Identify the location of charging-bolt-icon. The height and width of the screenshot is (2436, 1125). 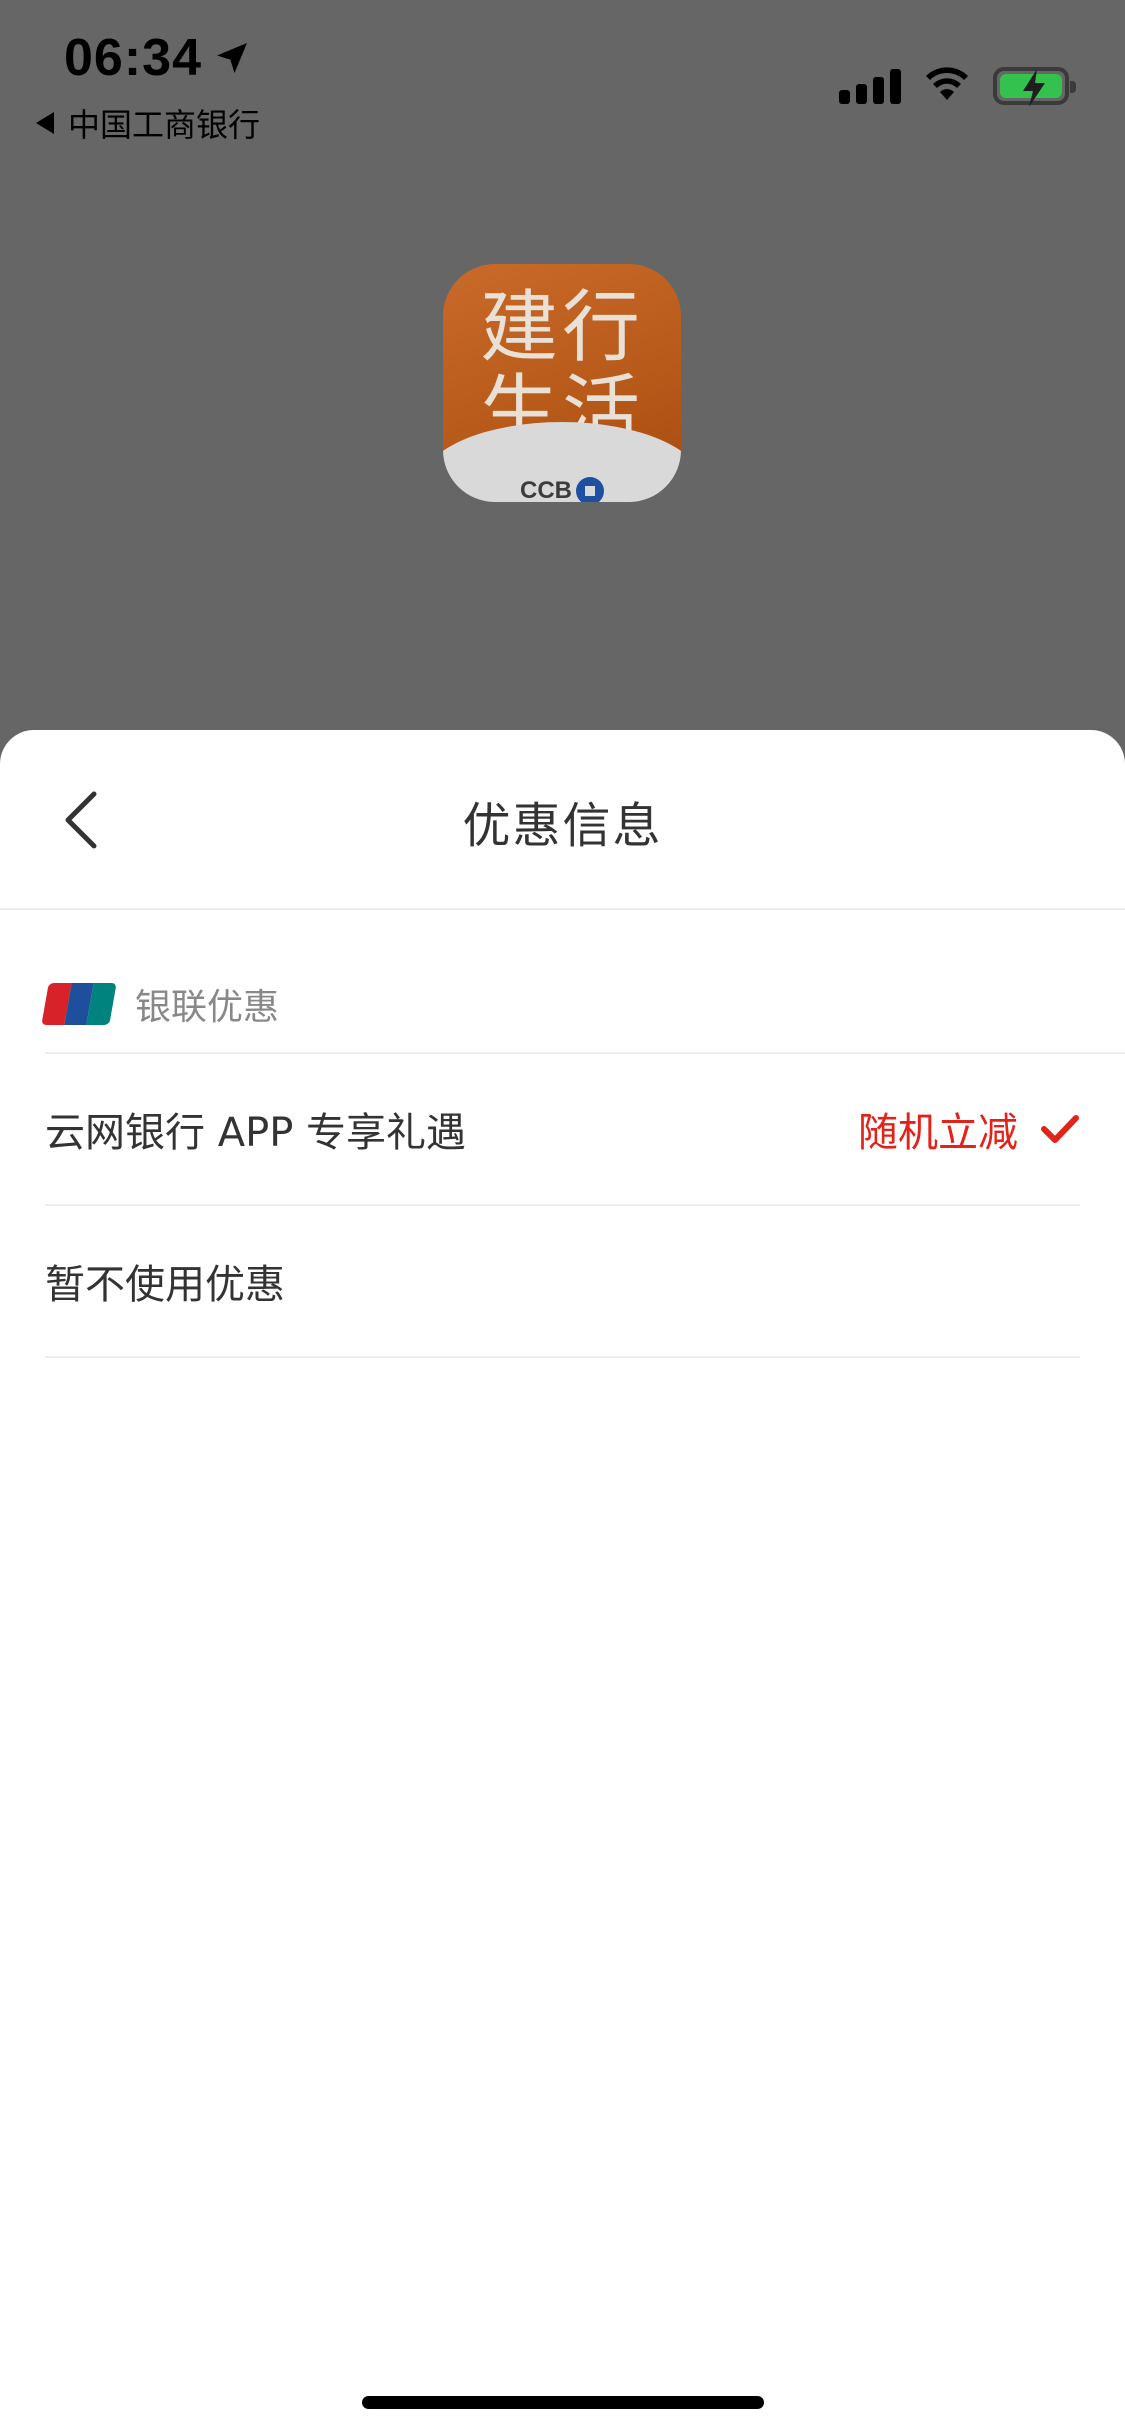
(1034, 90).